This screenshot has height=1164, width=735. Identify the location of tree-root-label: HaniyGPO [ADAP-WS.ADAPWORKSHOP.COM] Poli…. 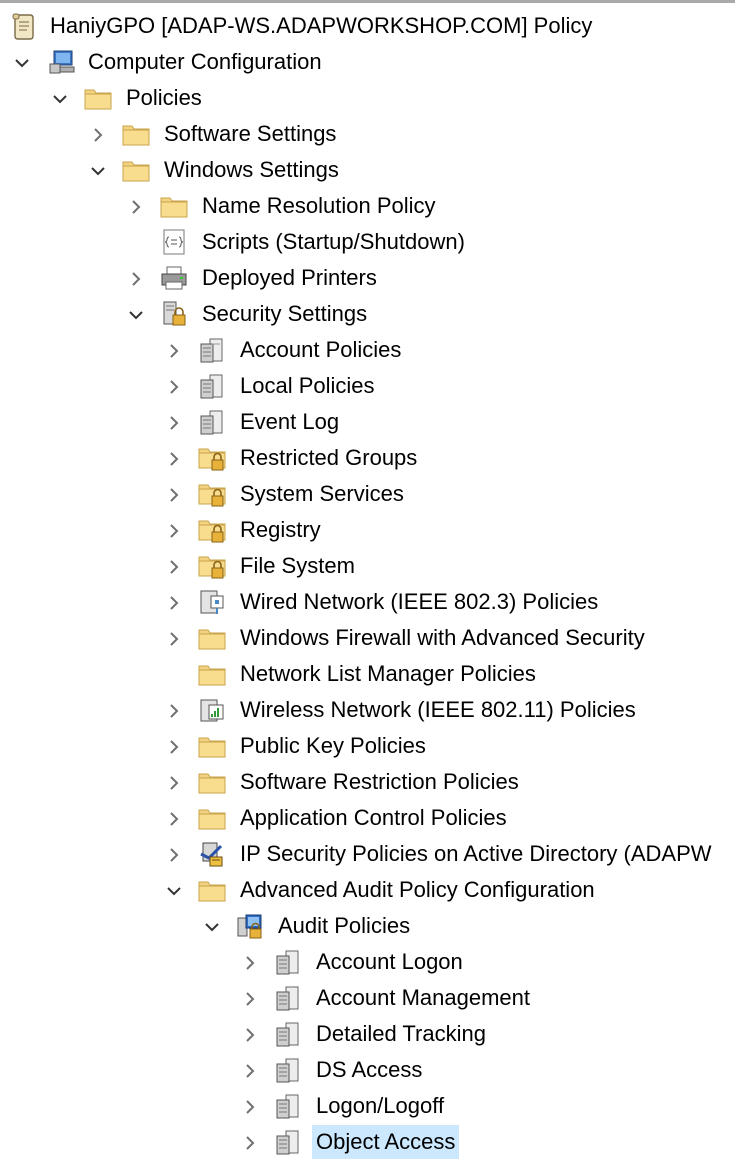
(321, 26).